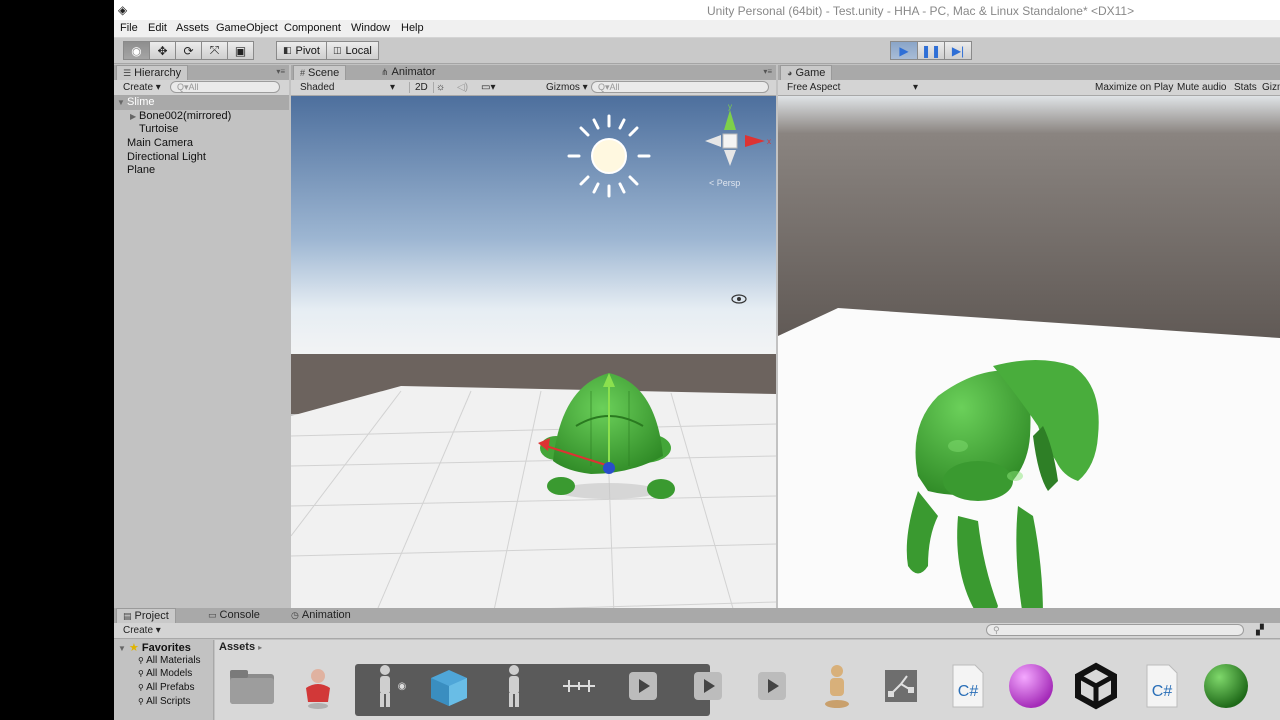 This screenshot has width=1280, height=720. I want to click on menu-window: Window, so click(370, 28).